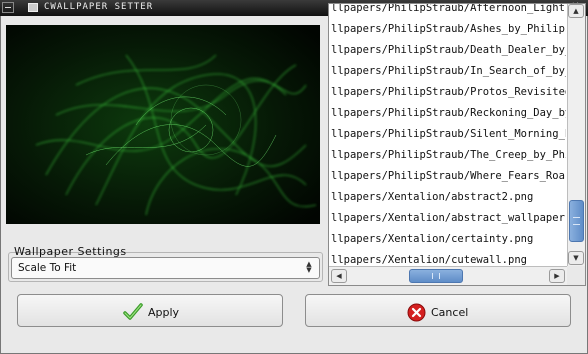  What do you see at coordinates (447, 258) in the screenshot?
I see `file-list-item: llpapers/Xentalion/cutewall.png` at bounding box center [447, 258].